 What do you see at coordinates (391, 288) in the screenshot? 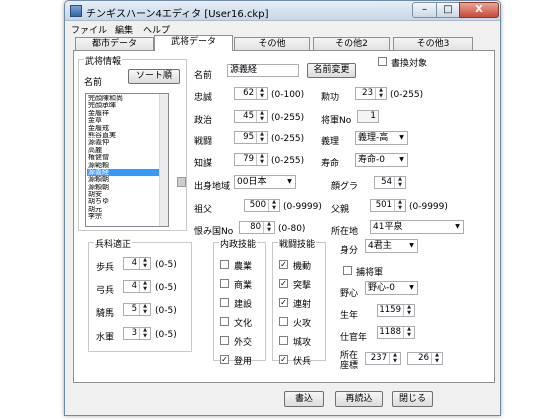
I see `ambition-select: 野心-0 ▼` at bounding box center [391, 288].